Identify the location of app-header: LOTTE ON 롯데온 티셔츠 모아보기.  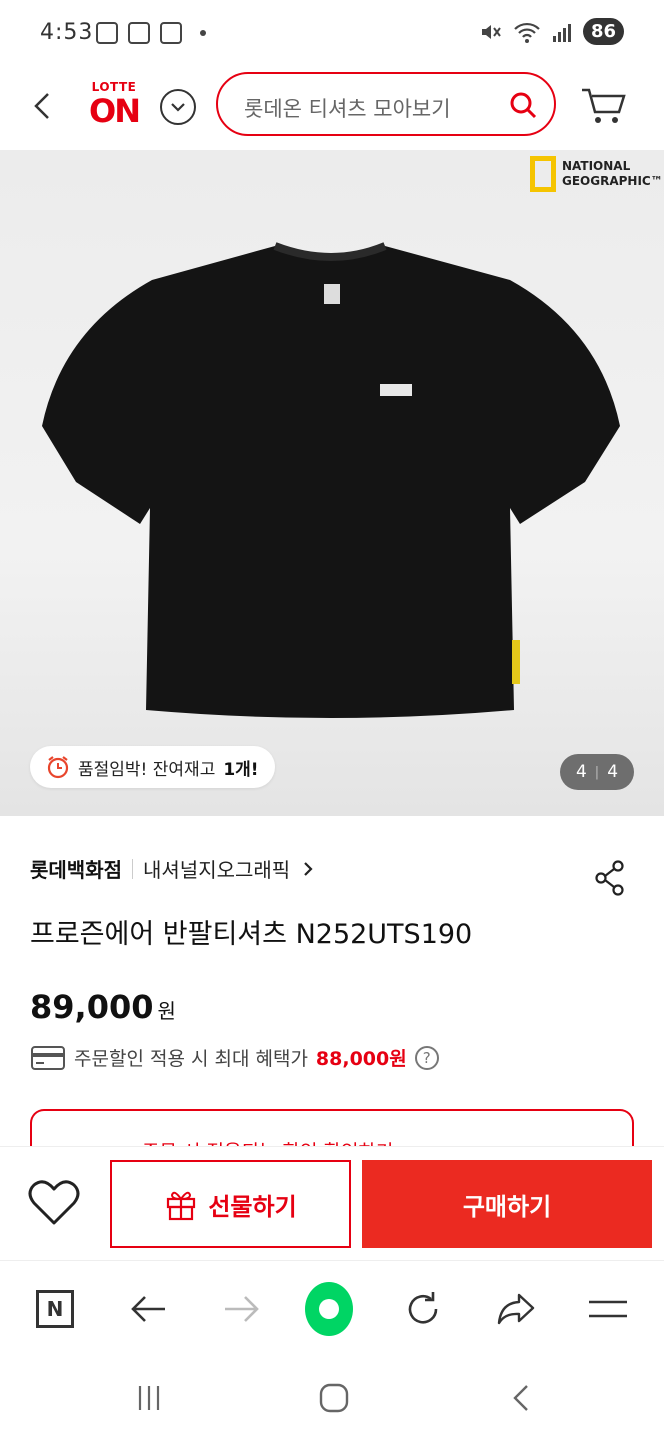
(332, 110).